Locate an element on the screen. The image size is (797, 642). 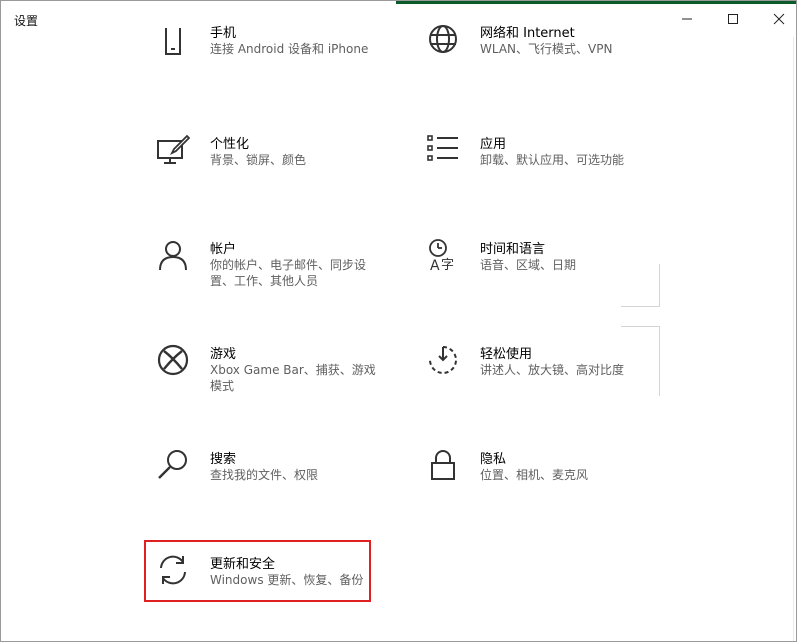
close-icon is located at coordinates (779, 19).